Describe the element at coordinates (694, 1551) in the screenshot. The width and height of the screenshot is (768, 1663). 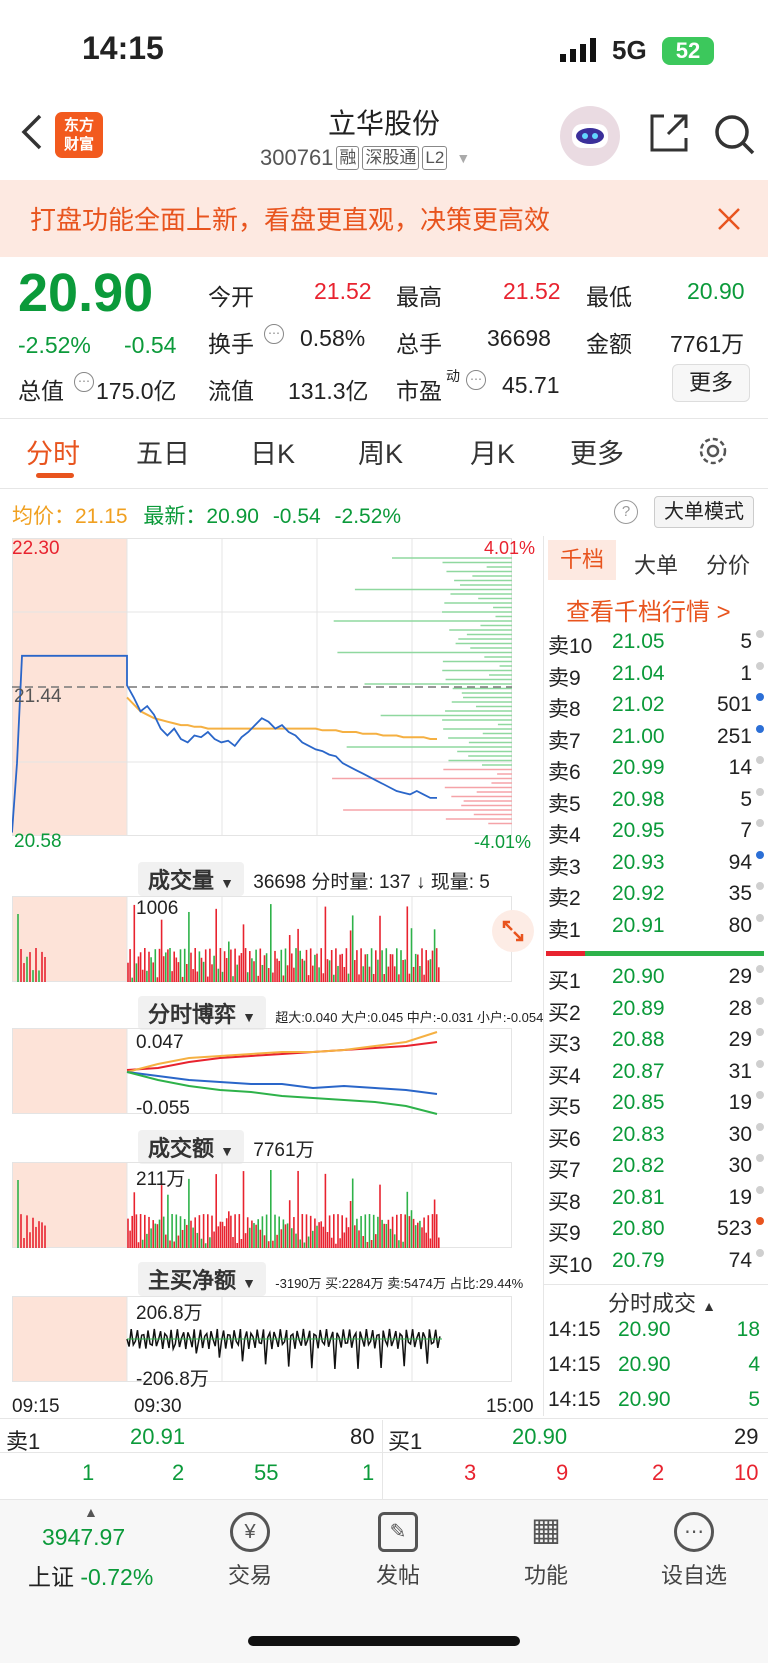
I see `nav-watchlist: ⋯ 设自选` at that location.